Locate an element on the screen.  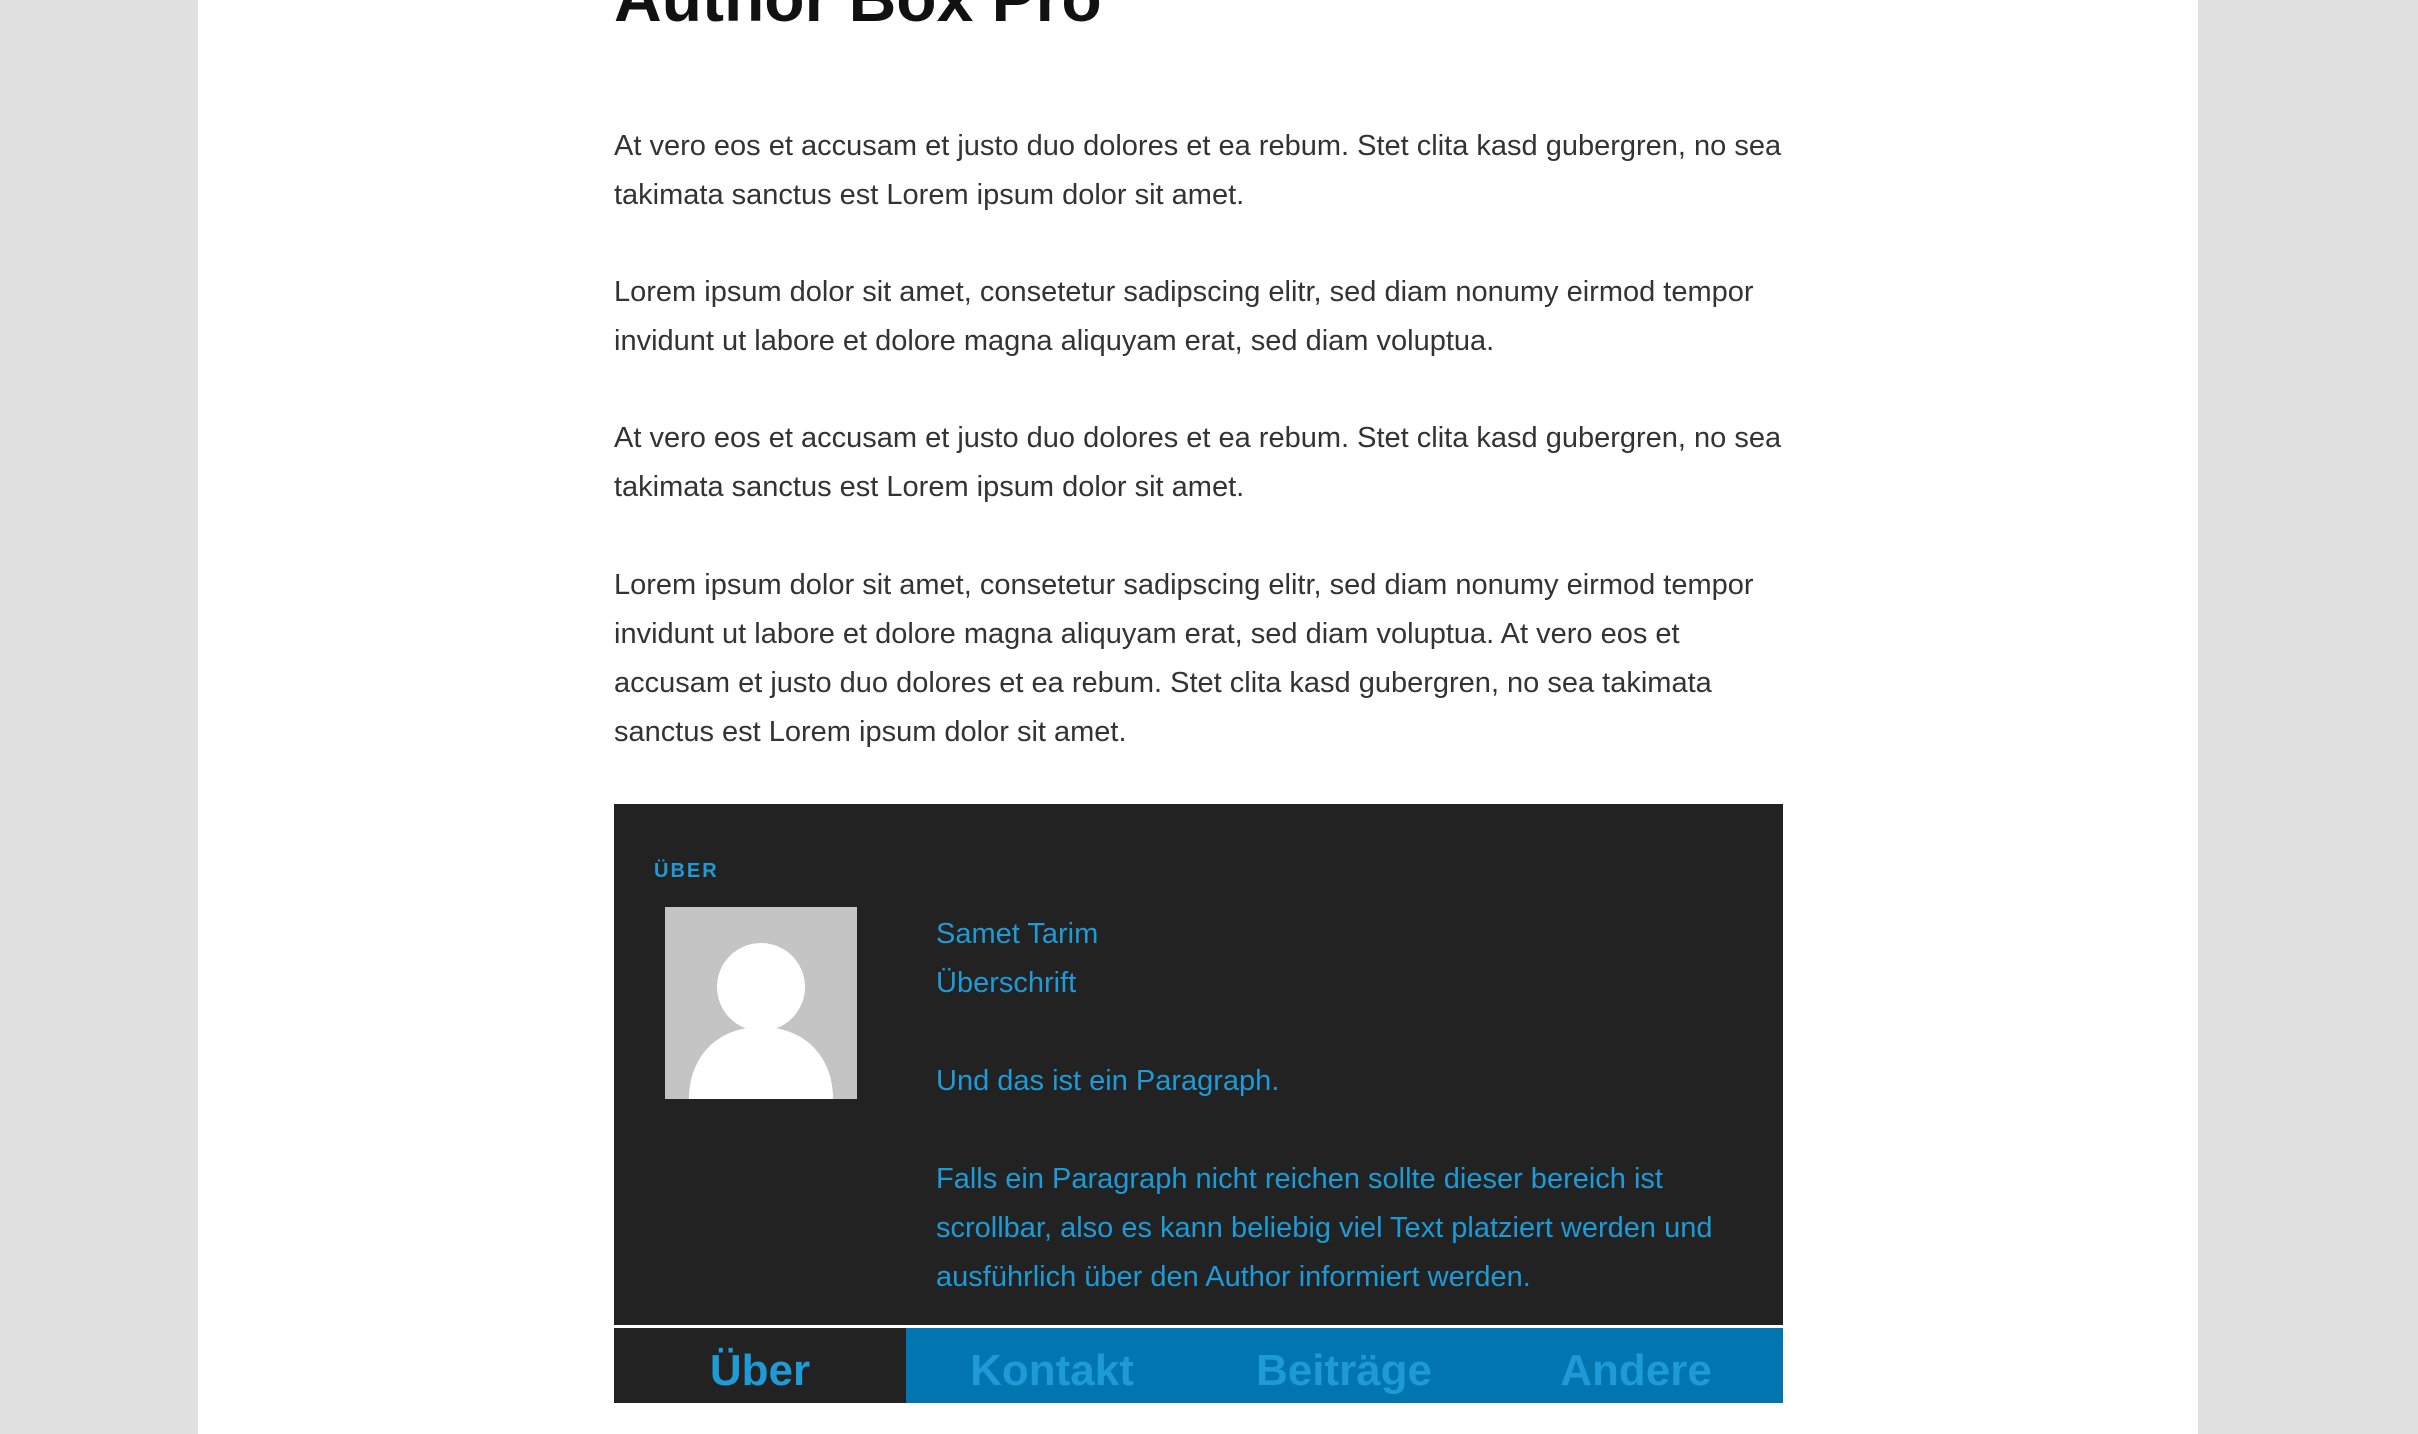
article-title: Author Box Pro is located at coordinates (858, 19).